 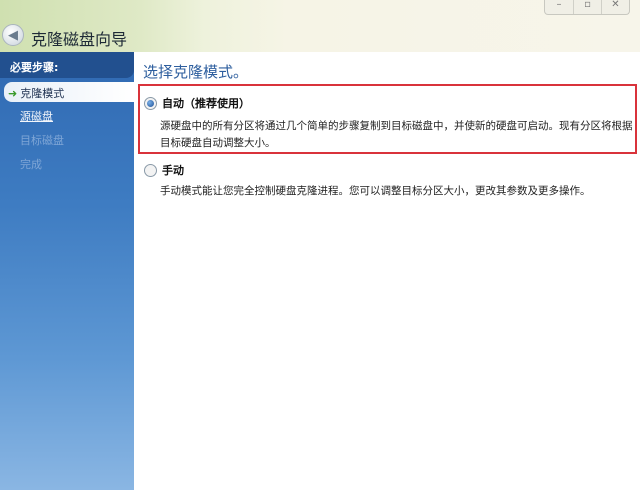 What do you see at coordinates (36, 116) in the screenshot?
I see `sidebar-item-source-disk: 源磁盘` at bounding box center [36, 116].